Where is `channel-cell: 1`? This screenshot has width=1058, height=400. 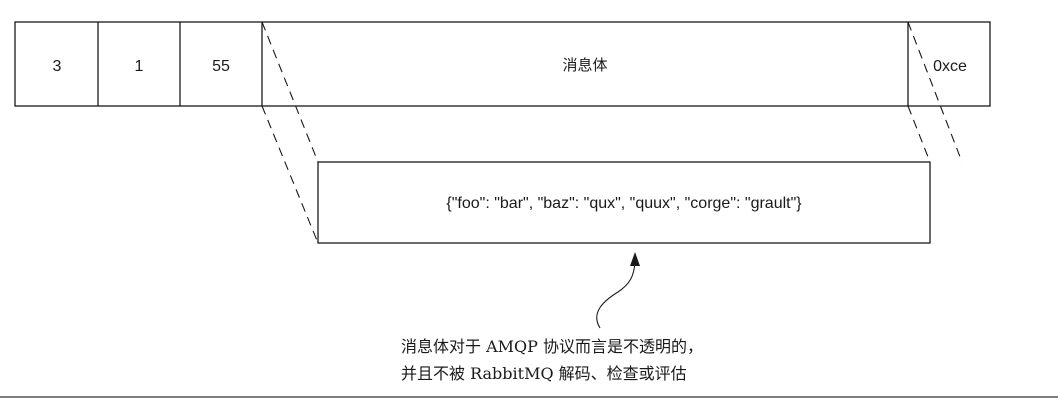
channel-cell: 1 is located at coordinates (139, 66).